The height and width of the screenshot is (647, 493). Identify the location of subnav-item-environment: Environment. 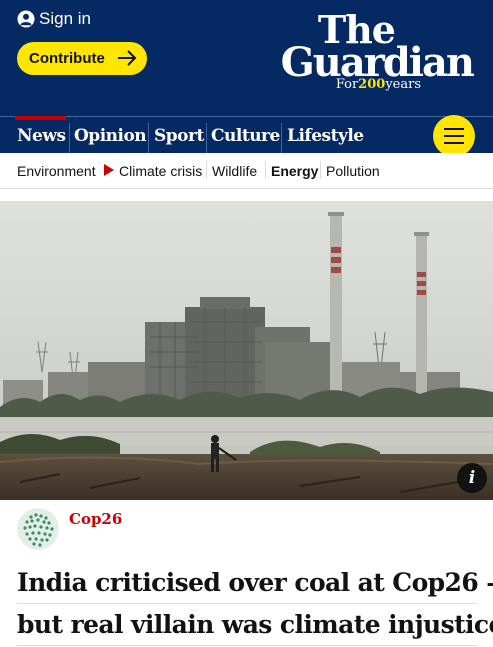
(56, 171).